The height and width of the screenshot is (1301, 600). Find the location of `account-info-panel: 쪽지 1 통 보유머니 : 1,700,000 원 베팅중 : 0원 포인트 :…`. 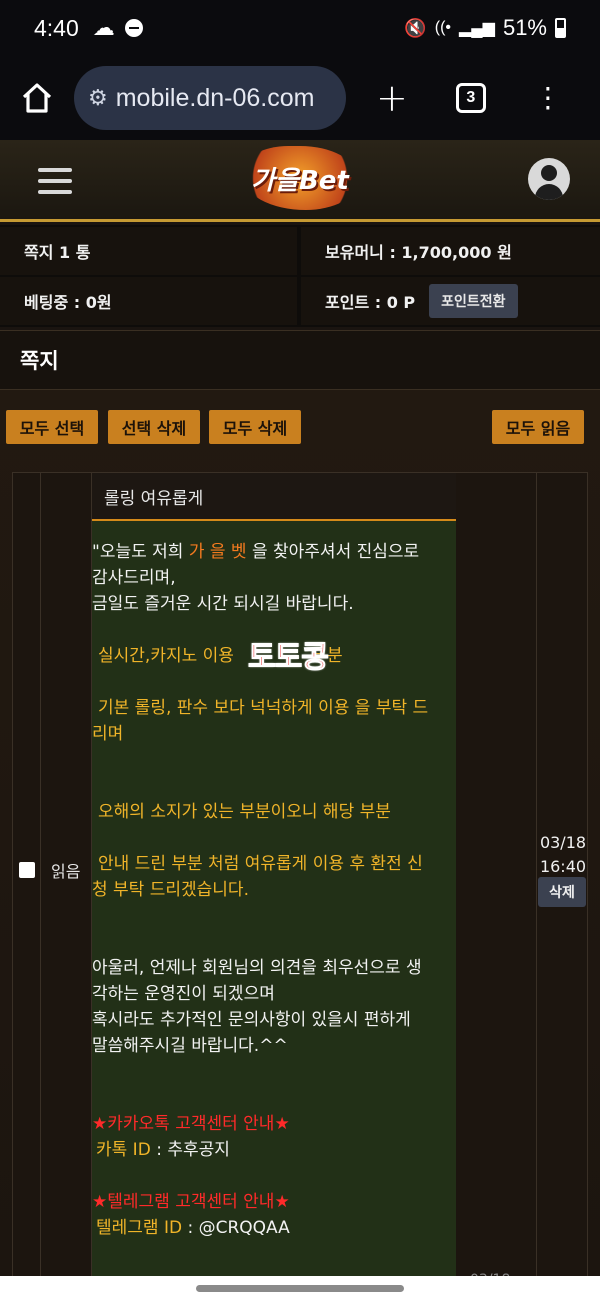

account-info-panel: 쪽지 1 통 보유머니 : 1,700,000 원 베팅중 : 0원 포인트 :… is located at coordinates (300, 276).